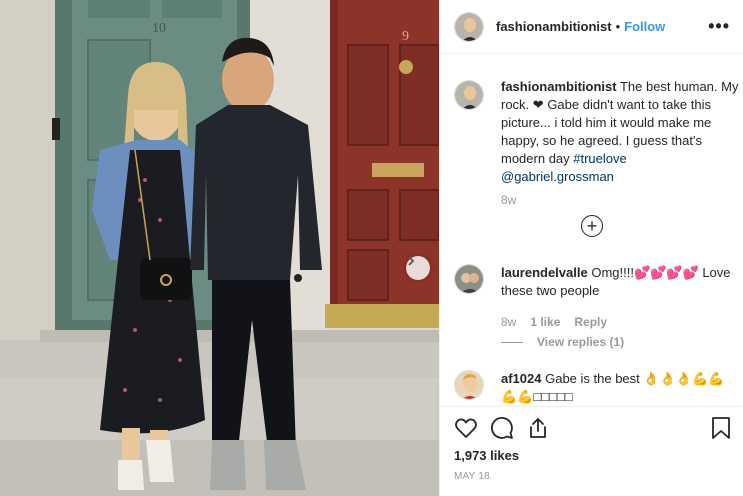  I want to click on comment-timestamp: 8w, so click(508, 322).